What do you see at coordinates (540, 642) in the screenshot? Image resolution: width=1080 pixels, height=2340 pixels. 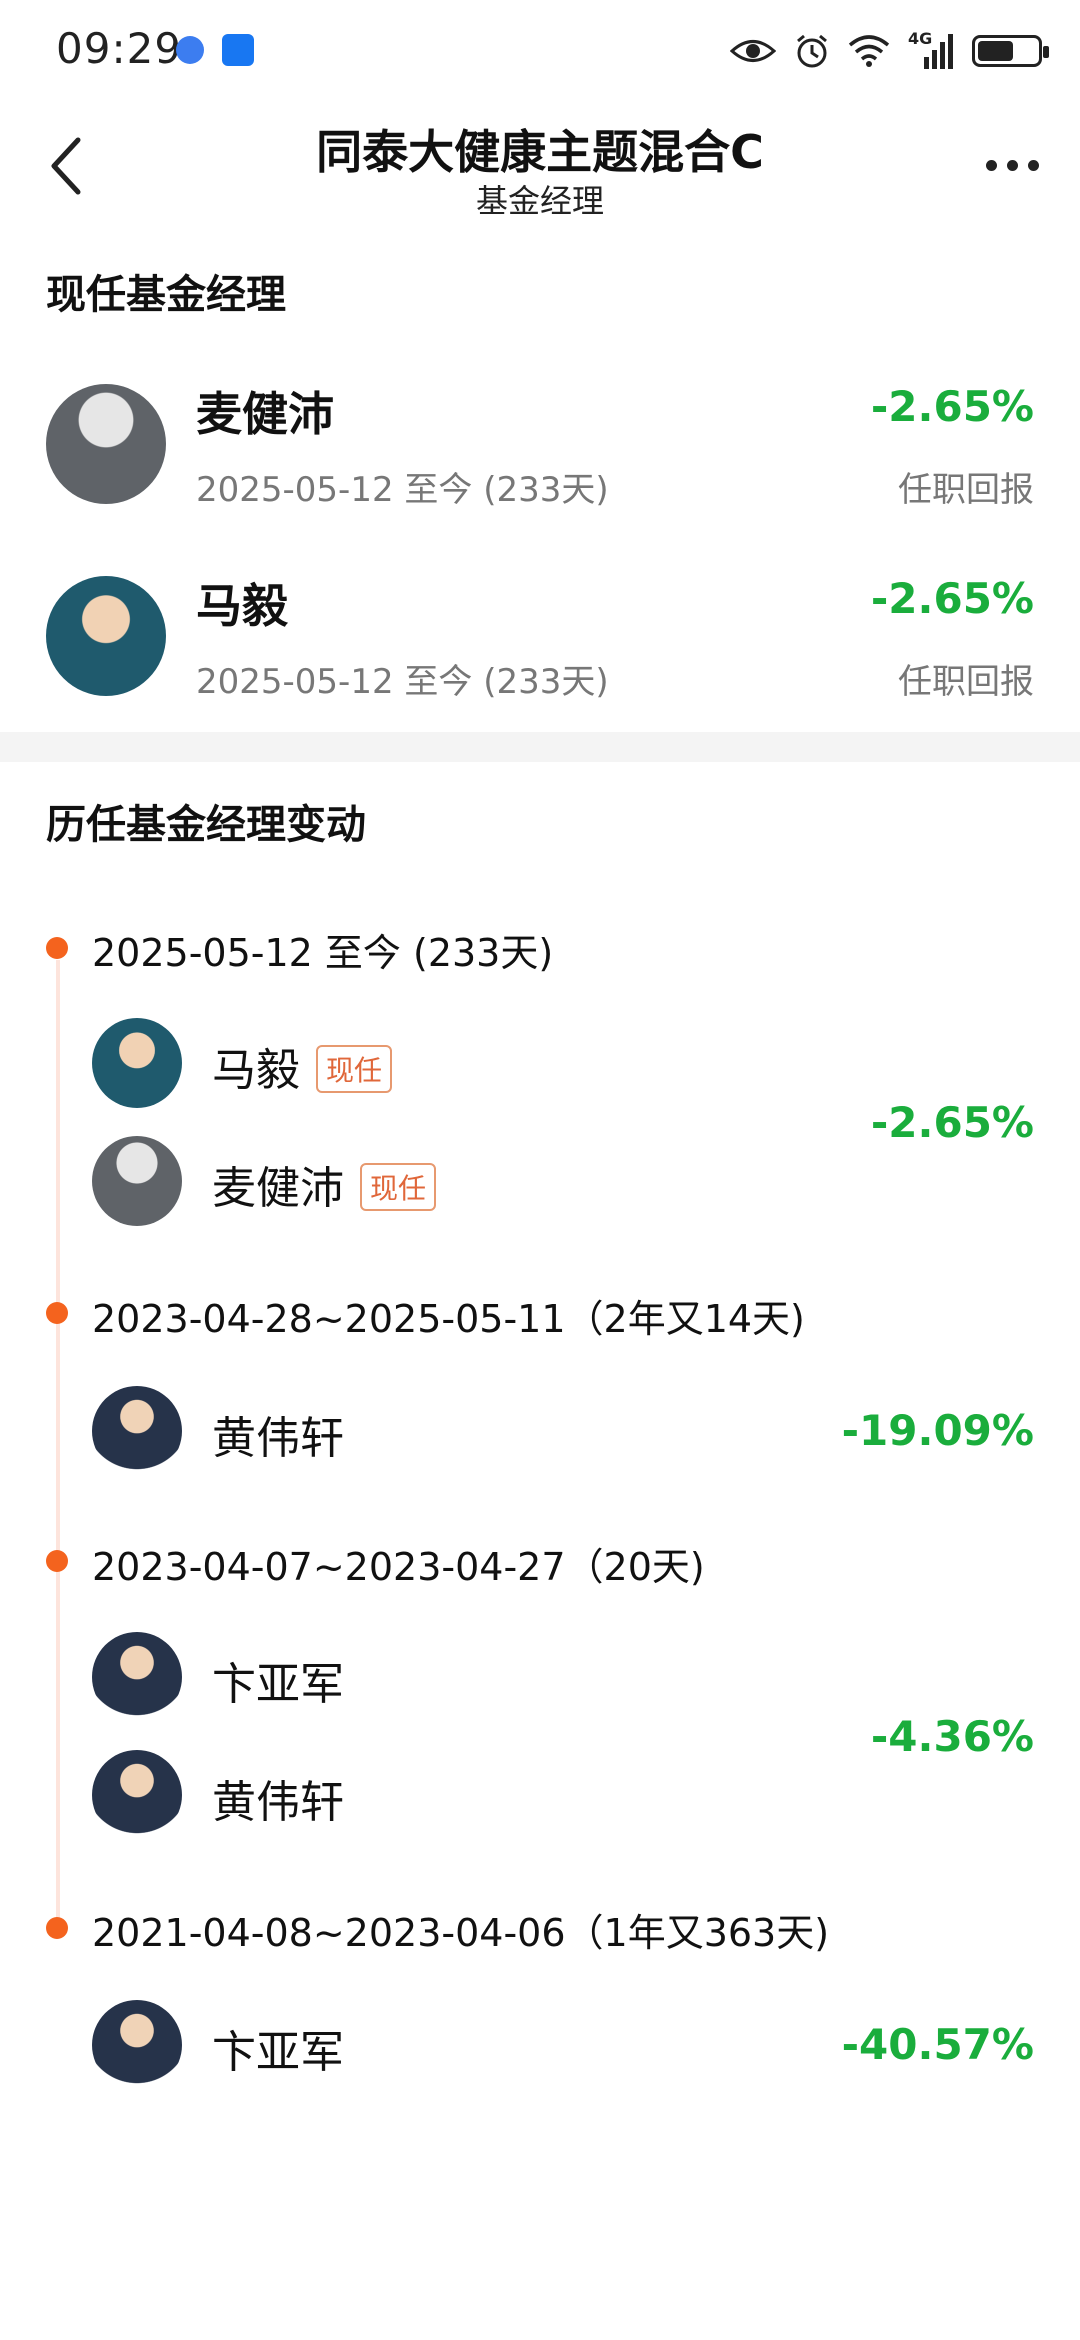 I see `current-manager-row: 马毅 2025-05-12 至今 (233天) -2.65% 任职回报` at bounding box center [540, 642].